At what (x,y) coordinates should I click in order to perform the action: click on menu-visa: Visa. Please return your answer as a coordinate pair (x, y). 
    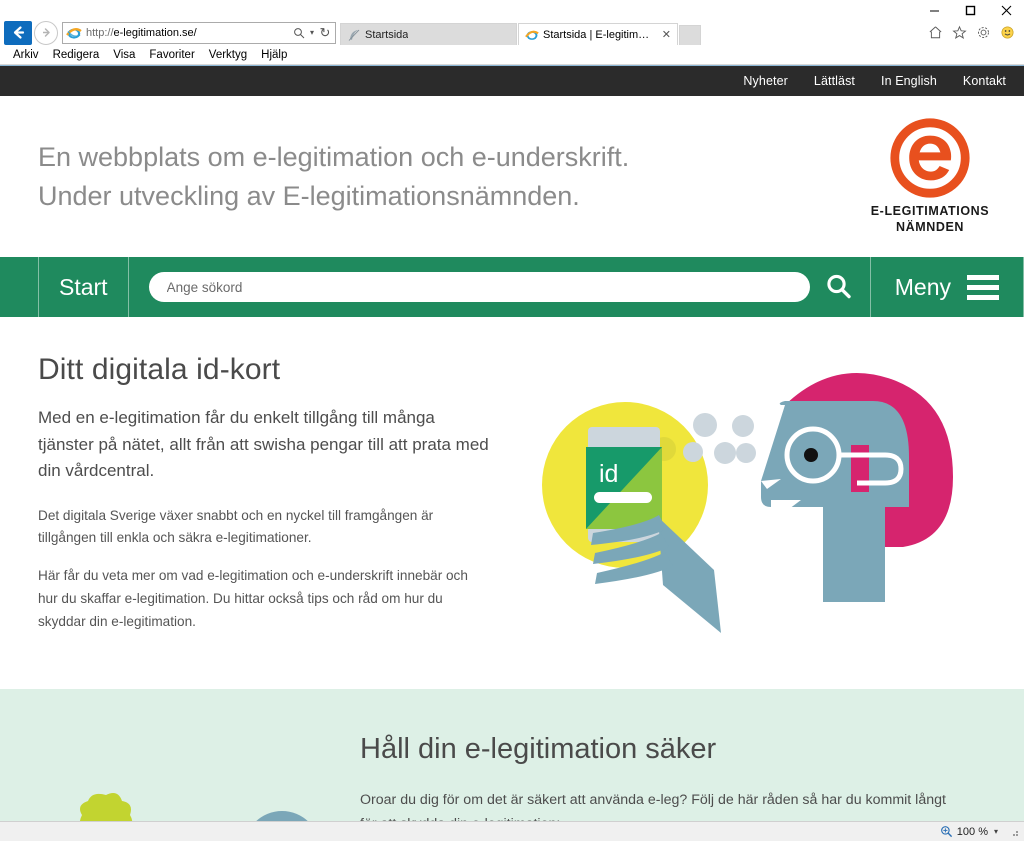
    Looking at the image, I should click on (124, 55).